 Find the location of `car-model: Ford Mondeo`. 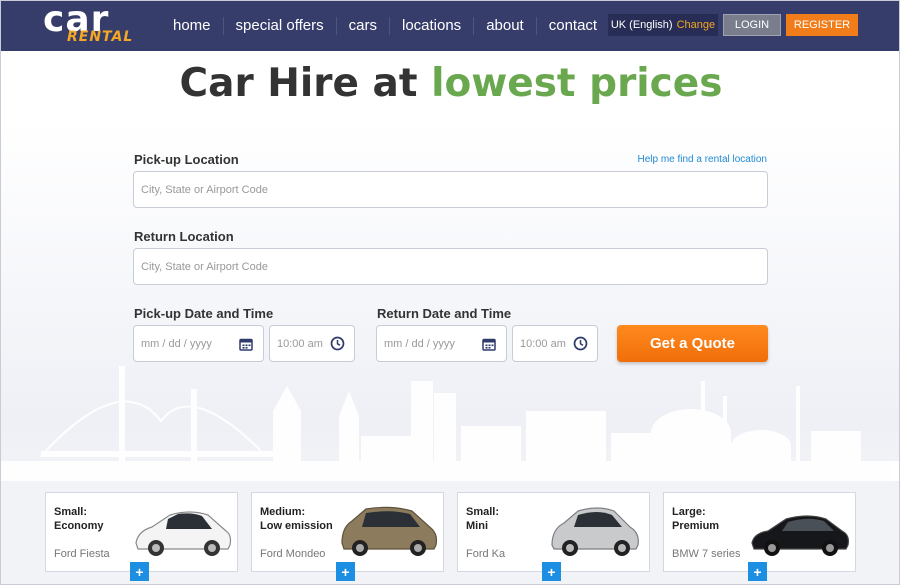

car-model: Ford Mondeo is located at coordinates (293, 554).